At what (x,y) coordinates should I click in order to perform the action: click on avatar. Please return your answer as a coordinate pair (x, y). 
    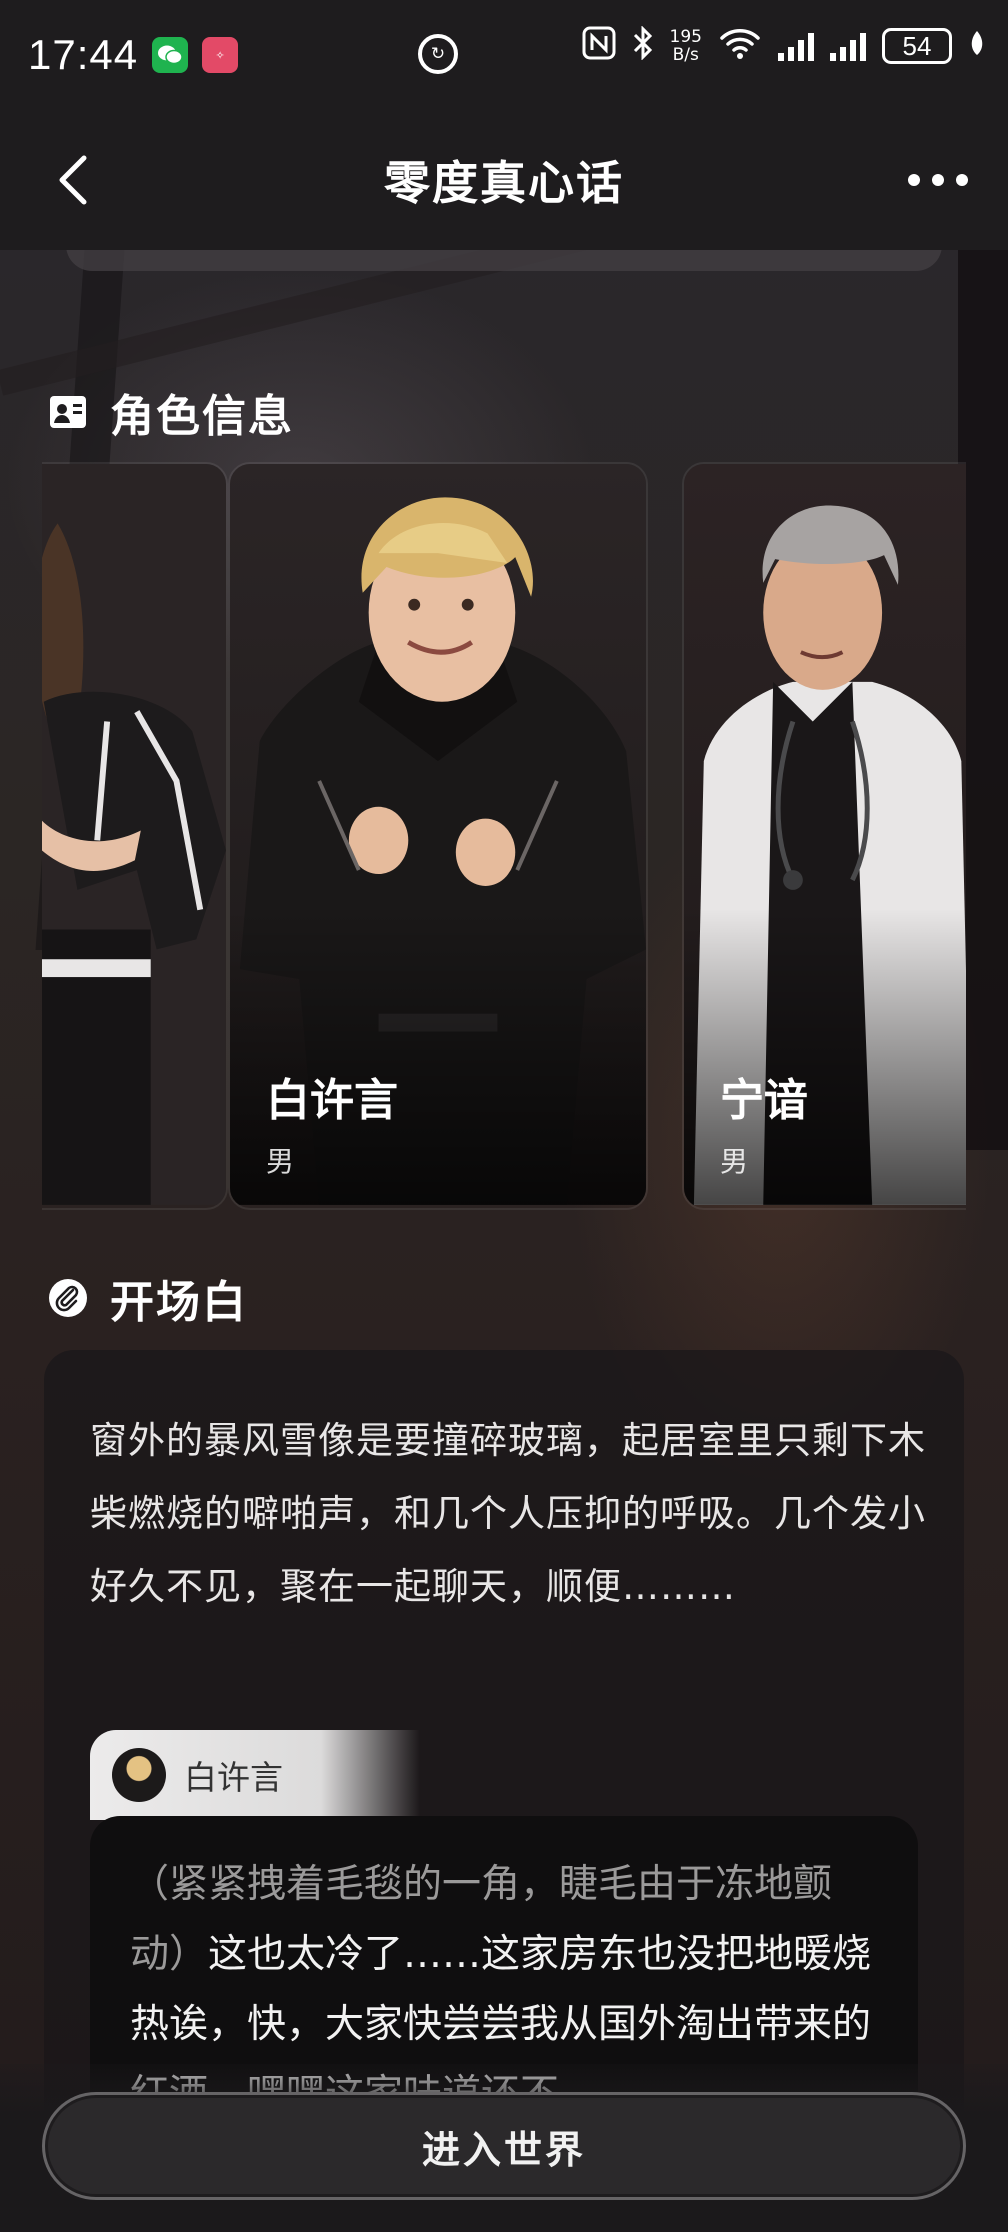
    Looking at the image, I should click on (139, 1775).